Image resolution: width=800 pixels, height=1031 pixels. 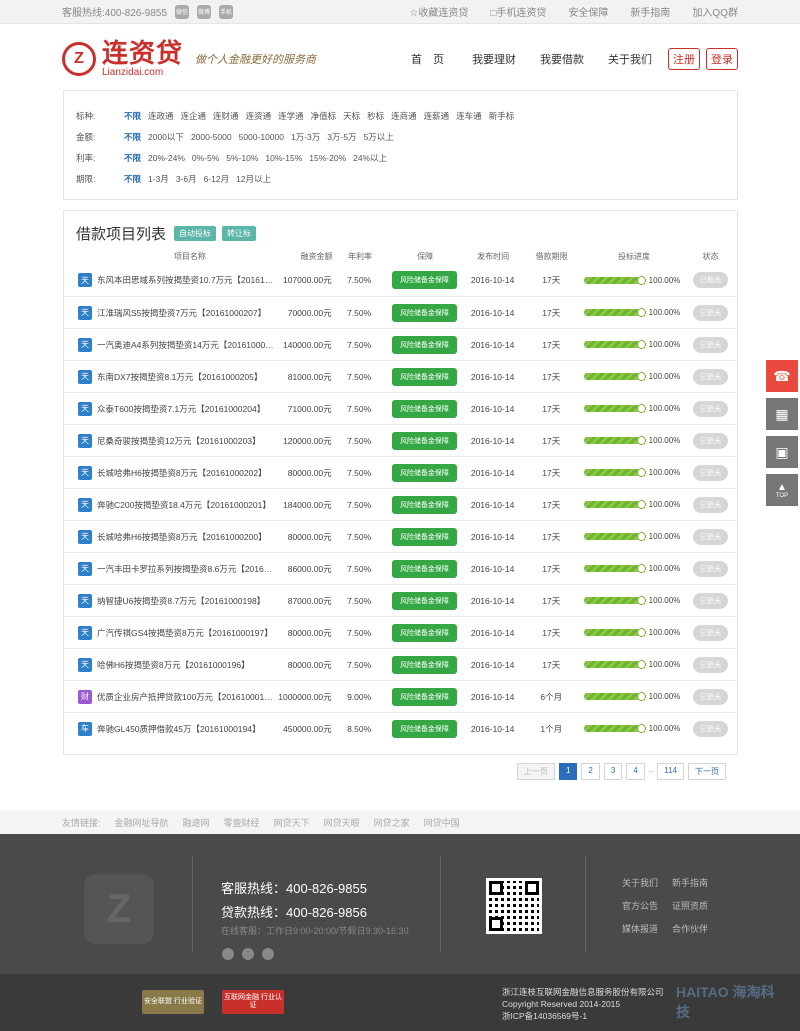 I want to click on finance-cert-badge: 互联网金融 行业认证, so click(x=253, y=1002).